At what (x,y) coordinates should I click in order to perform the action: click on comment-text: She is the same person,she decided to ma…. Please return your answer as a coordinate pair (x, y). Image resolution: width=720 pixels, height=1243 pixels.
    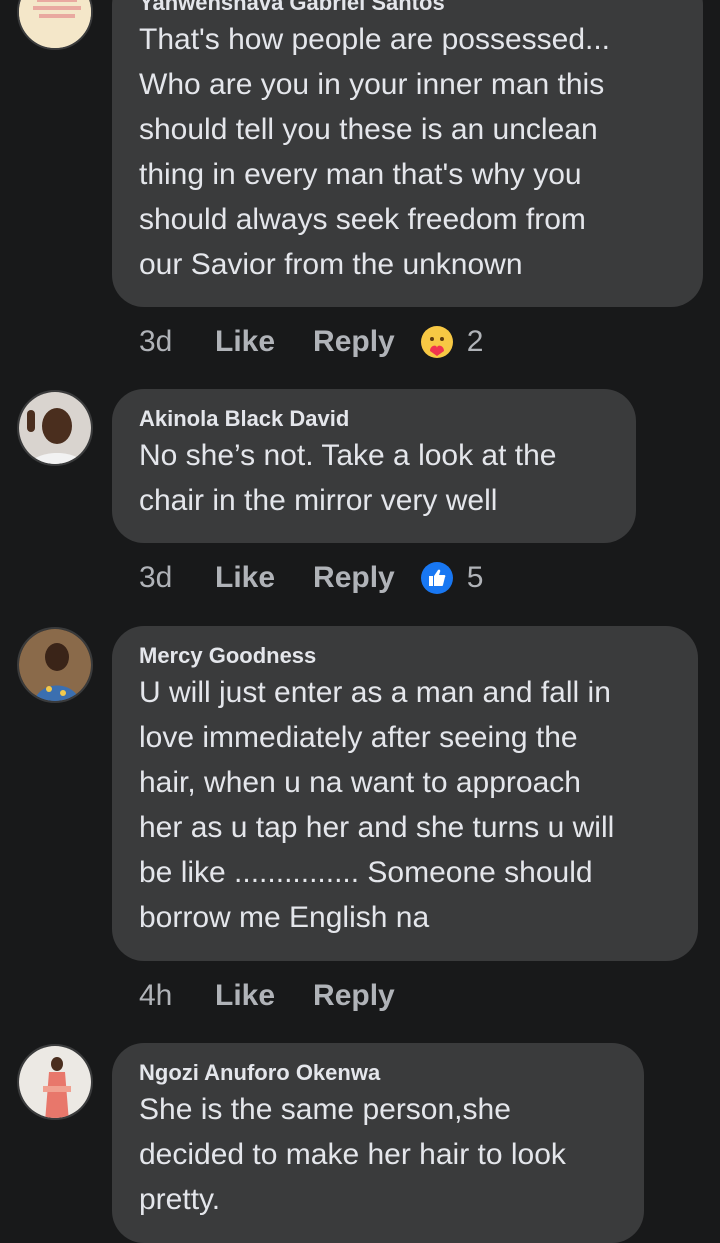
    Looking at the image, I should click on (352, 1154).